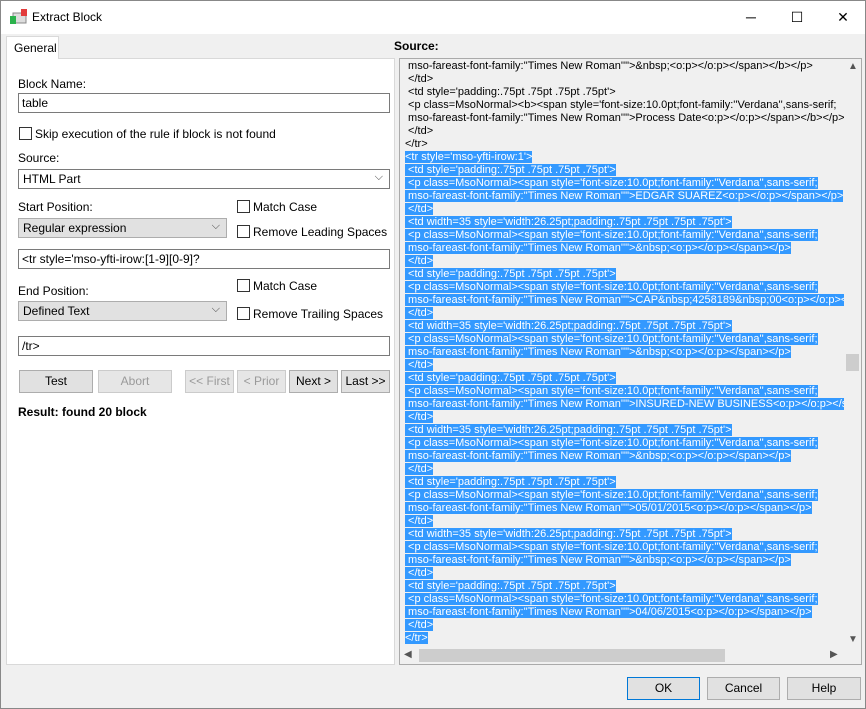 This screenshot has height=709, width=866. What do you see at coordinates (18, 16) in the screenshot?
I see `app-icon` at bounding box center [18, 16].